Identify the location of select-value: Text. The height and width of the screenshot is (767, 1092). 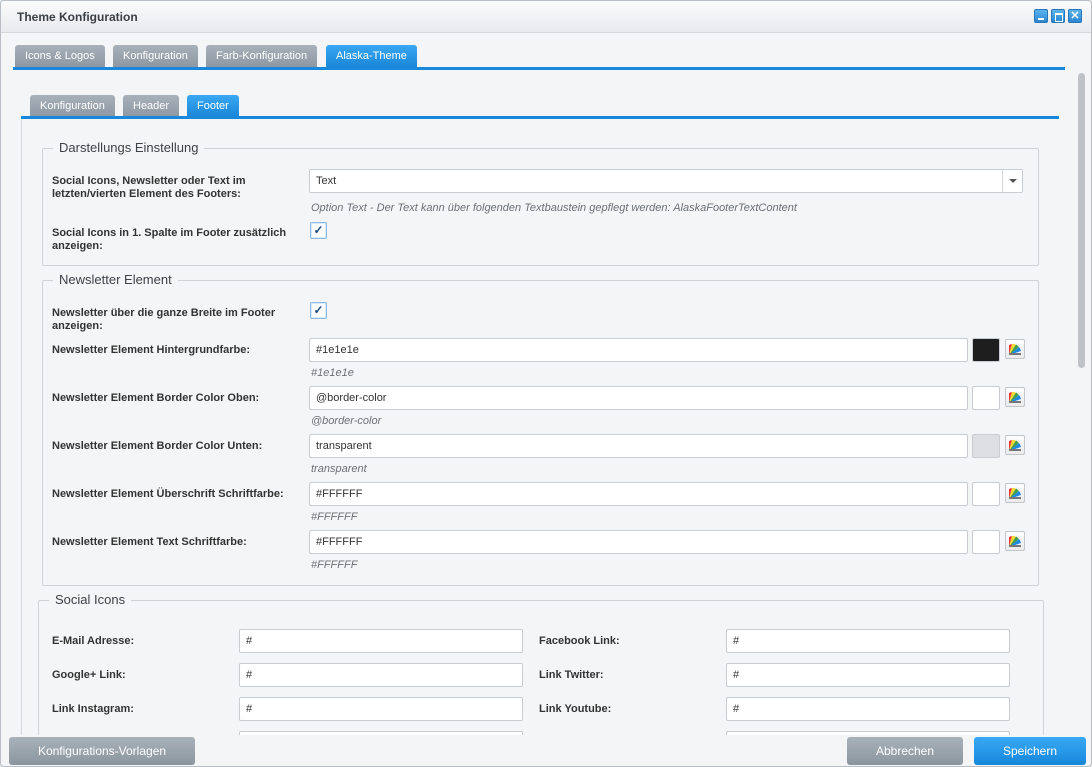
(326, 181).